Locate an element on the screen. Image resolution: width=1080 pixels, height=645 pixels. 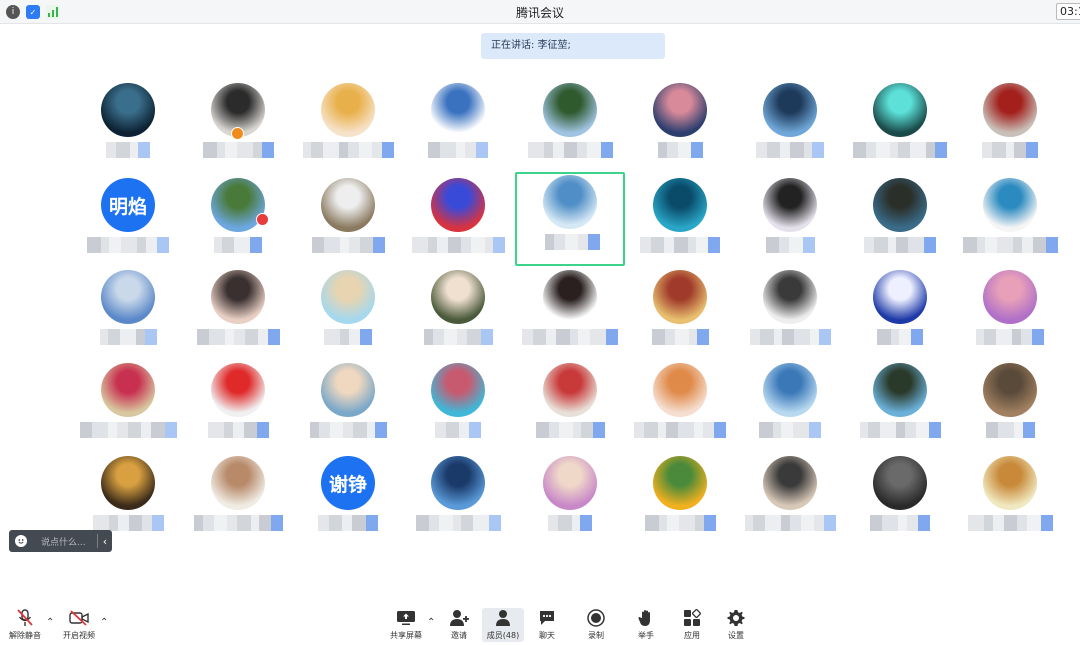
raise-hand-label: 举手 is located at coordinates (646, 635).